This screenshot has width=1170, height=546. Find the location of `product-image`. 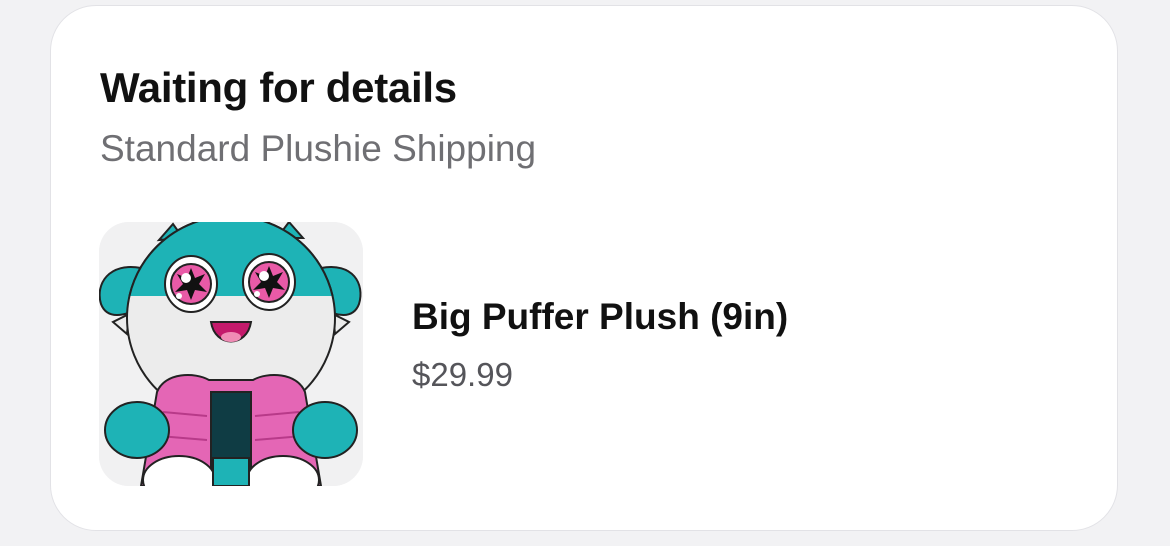

product-image is located at coordinates (231, 354).